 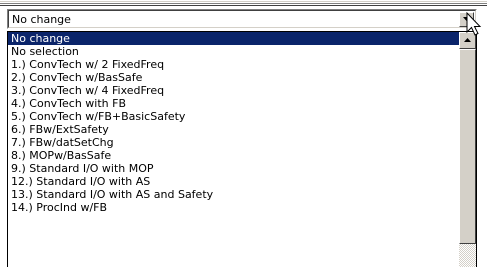 What do you see at coordinates (233, 155) in the screenshot?
I see `list-item: 8.) MOPw/BasSafe` at bounding box center [233, 155].